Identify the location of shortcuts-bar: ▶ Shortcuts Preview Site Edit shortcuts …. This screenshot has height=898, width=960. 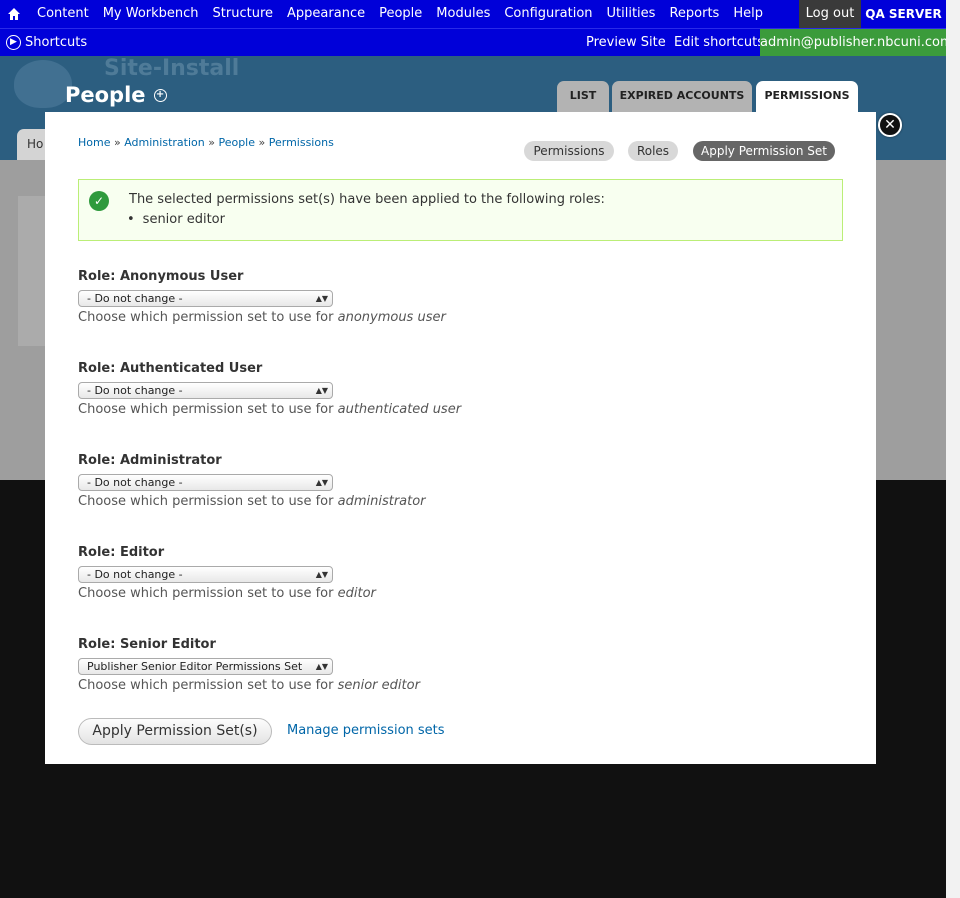
(476, 42).